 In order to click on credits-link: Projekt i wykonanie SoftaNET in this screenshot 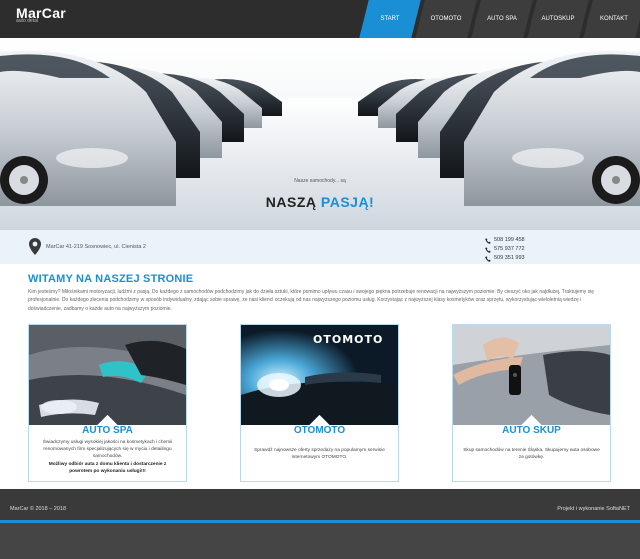, I will do `click(593, 509)`.